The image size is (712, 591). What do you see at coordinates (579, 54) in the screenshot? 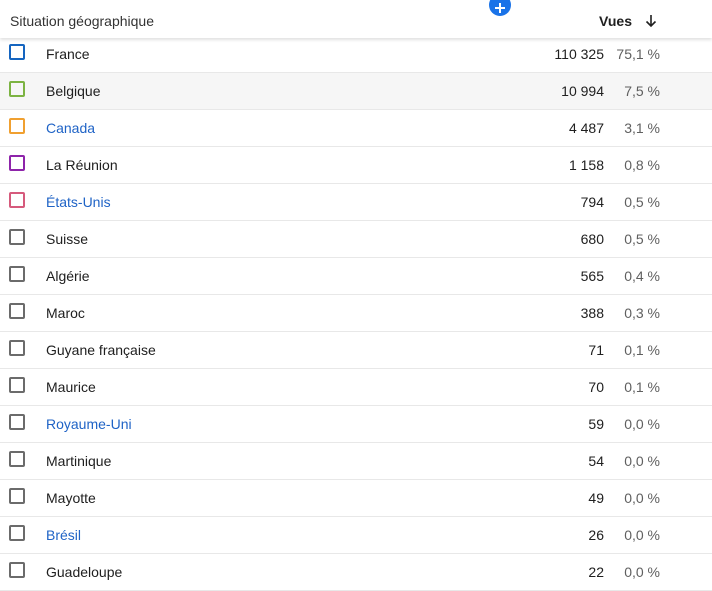
I see `views-value: 110 325` at bounding box center [579, 54].